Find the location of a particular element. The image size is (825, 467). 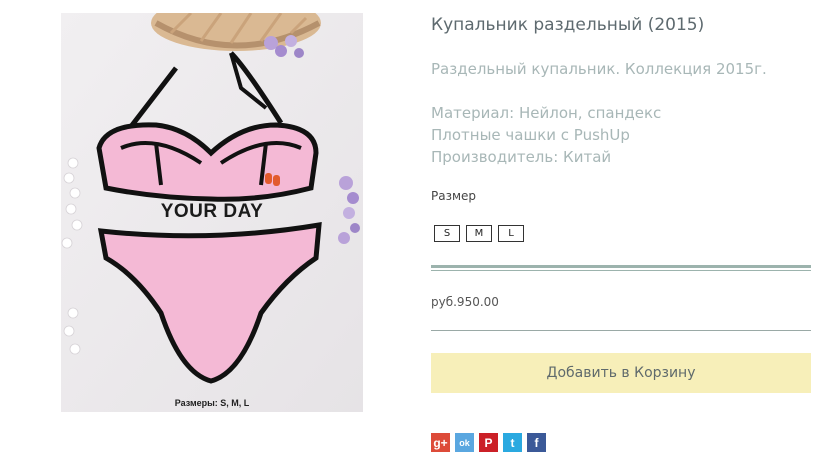

product-description-line: Раздельный купальник. Коллекция 2015г. is located at coordinates (599, 69).